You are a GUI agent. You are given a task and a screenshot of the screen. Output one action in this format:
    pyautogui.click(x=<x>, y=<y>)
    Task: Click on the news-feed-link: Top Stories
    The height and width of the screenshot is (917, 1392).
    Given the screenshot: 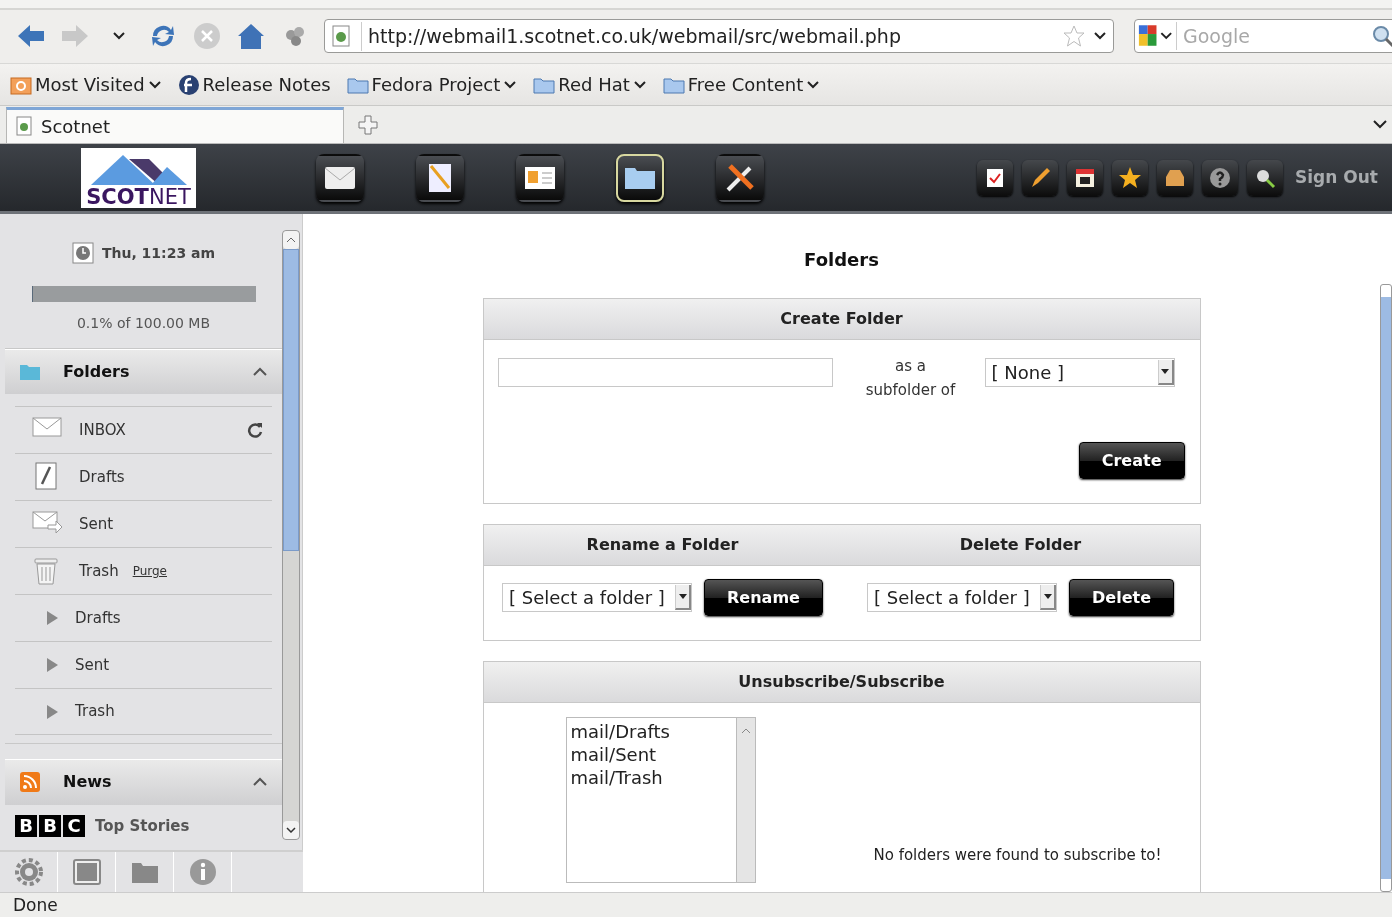 What is the action you would take?
    pyautogui.click(x=142, y=826)
    